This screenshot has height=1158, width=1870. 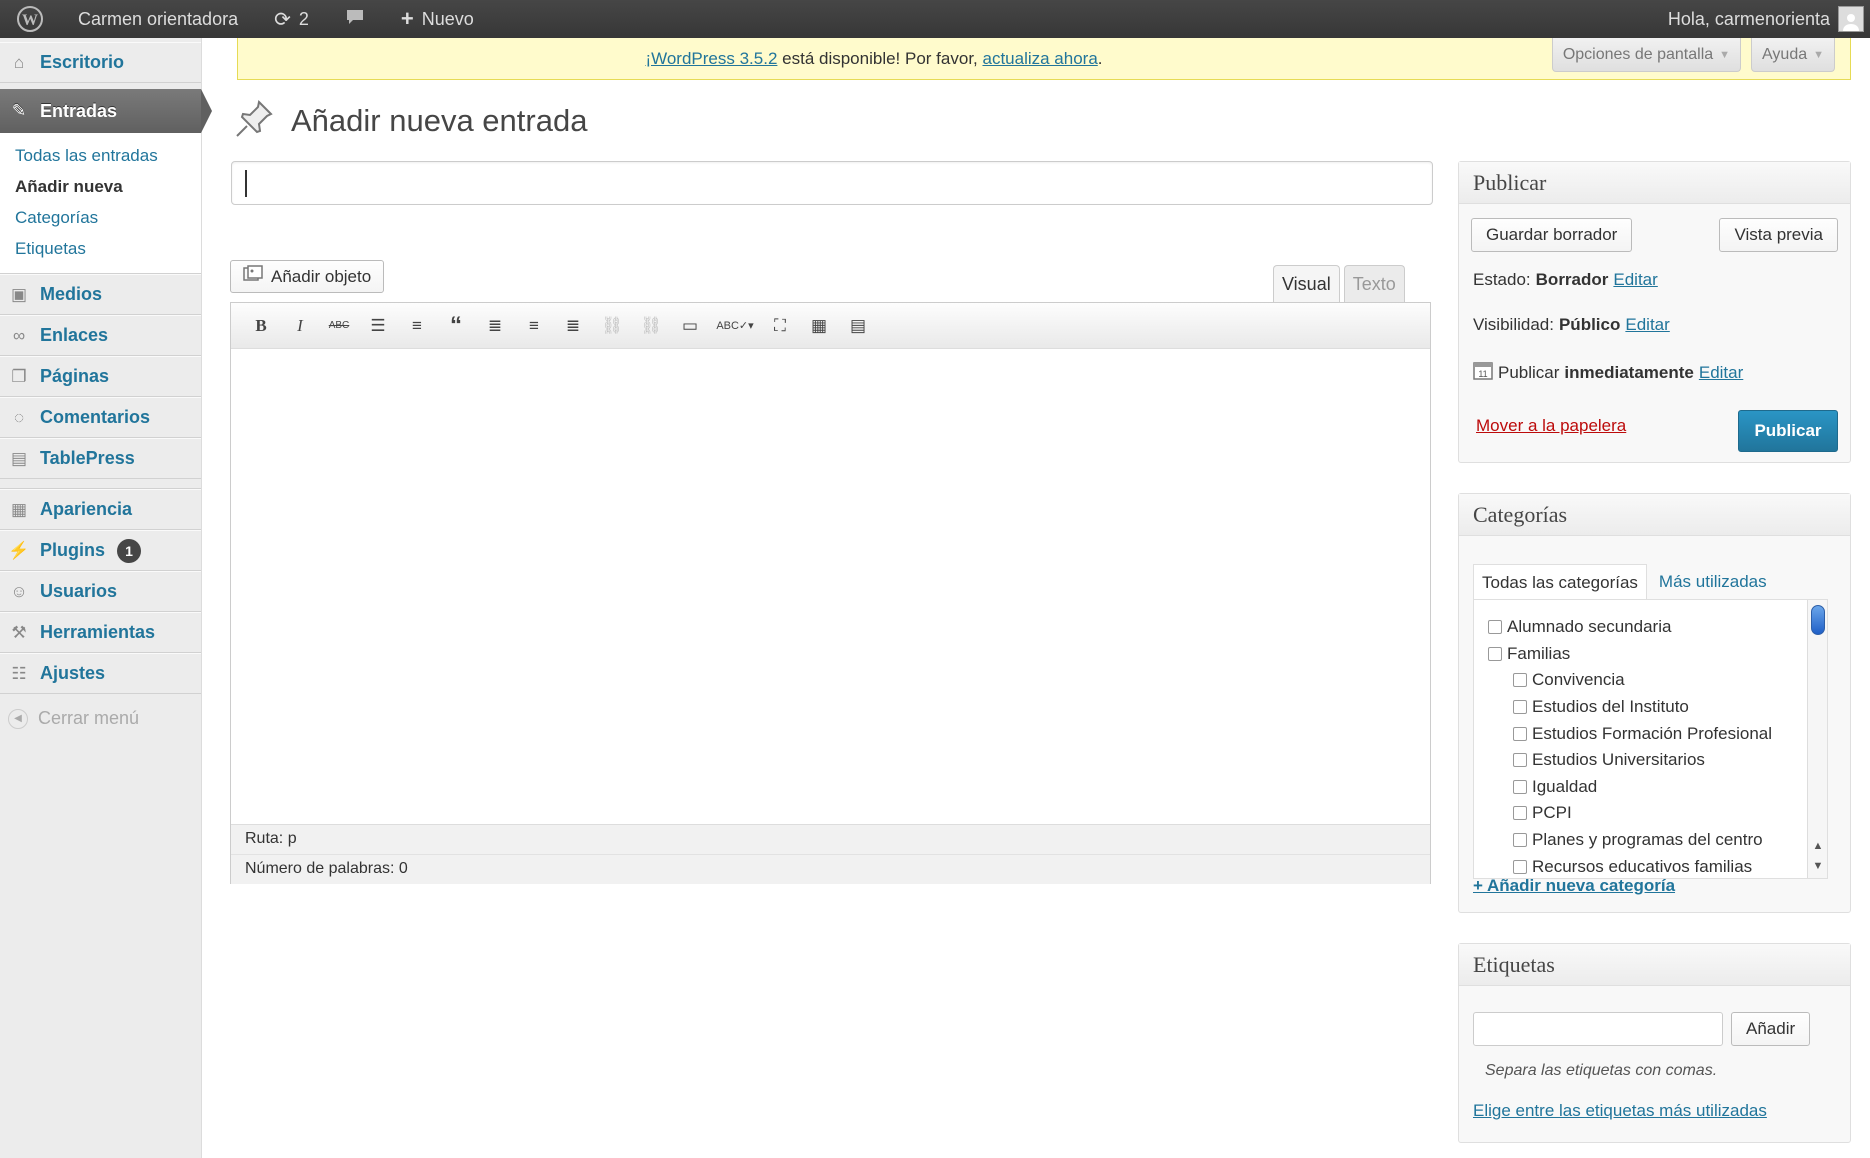 What do you see at coordinates (1657, 840) in the screenshot?
I see `category-item: Planes y programas del centro` at bounding box center [1657, 840].